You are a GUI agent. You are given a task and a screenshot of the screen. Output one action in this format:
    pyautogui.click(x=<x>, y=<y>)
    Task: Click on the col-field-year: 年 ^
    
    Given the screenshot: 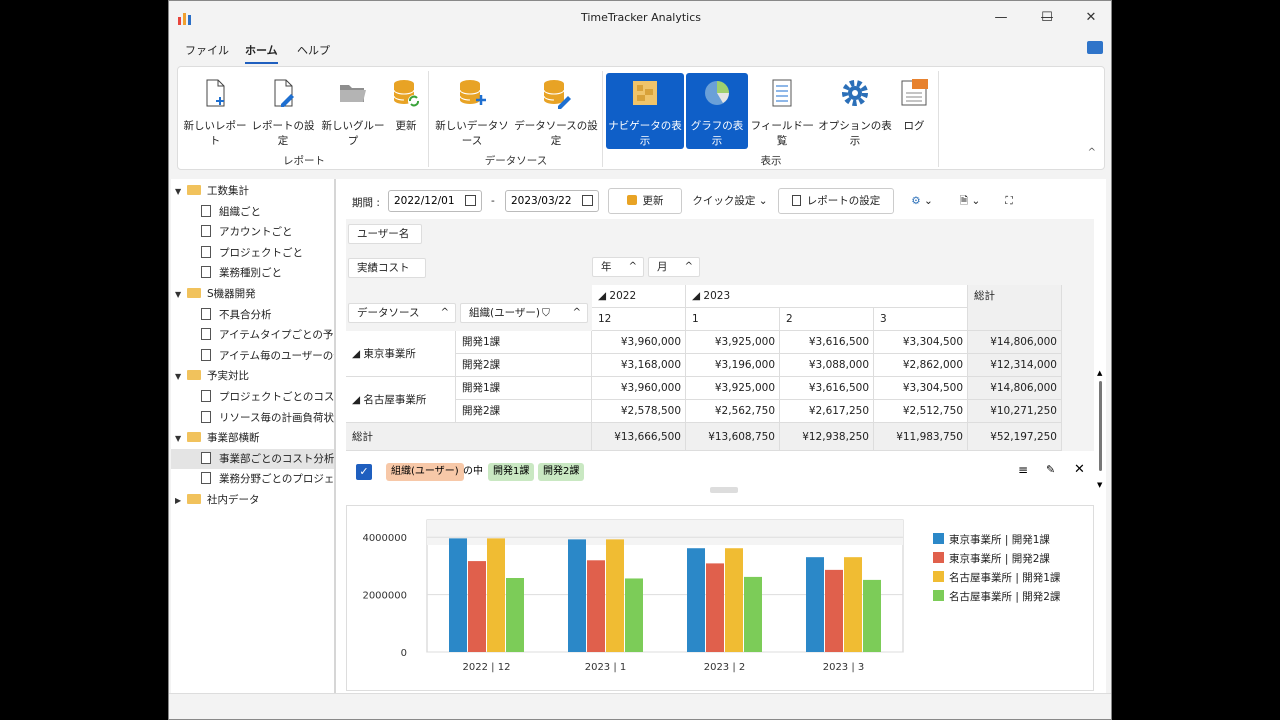 What is the action you would take?
    pyautogui.click(x=618, y=267)
    